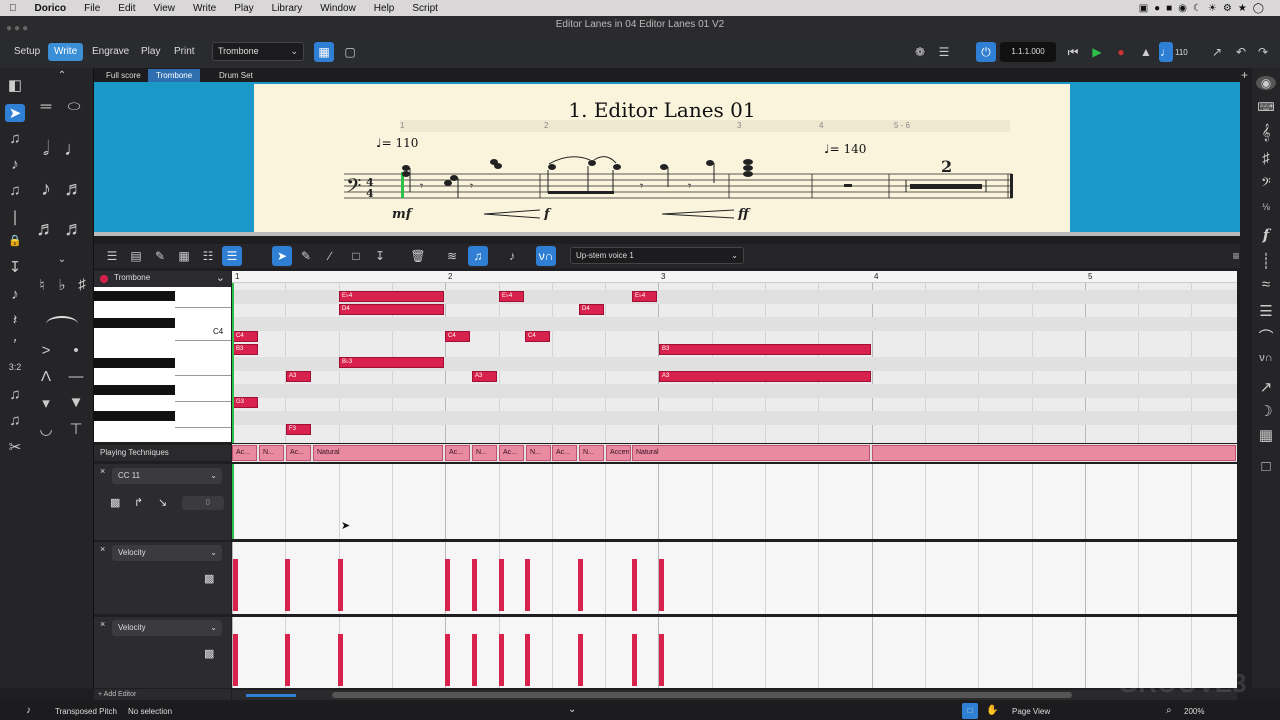  Describe the element at coordinates (165, 8) in the screenshot. I see `menu-view: View` at that location.